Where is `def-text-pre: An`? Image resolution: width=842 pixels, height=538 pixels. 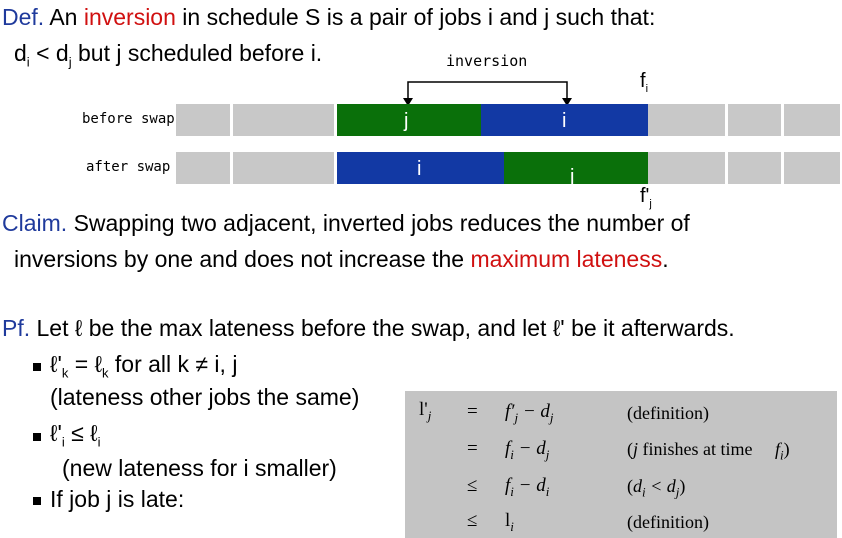
def-text-pre: An is located at coordinates (63, 17).